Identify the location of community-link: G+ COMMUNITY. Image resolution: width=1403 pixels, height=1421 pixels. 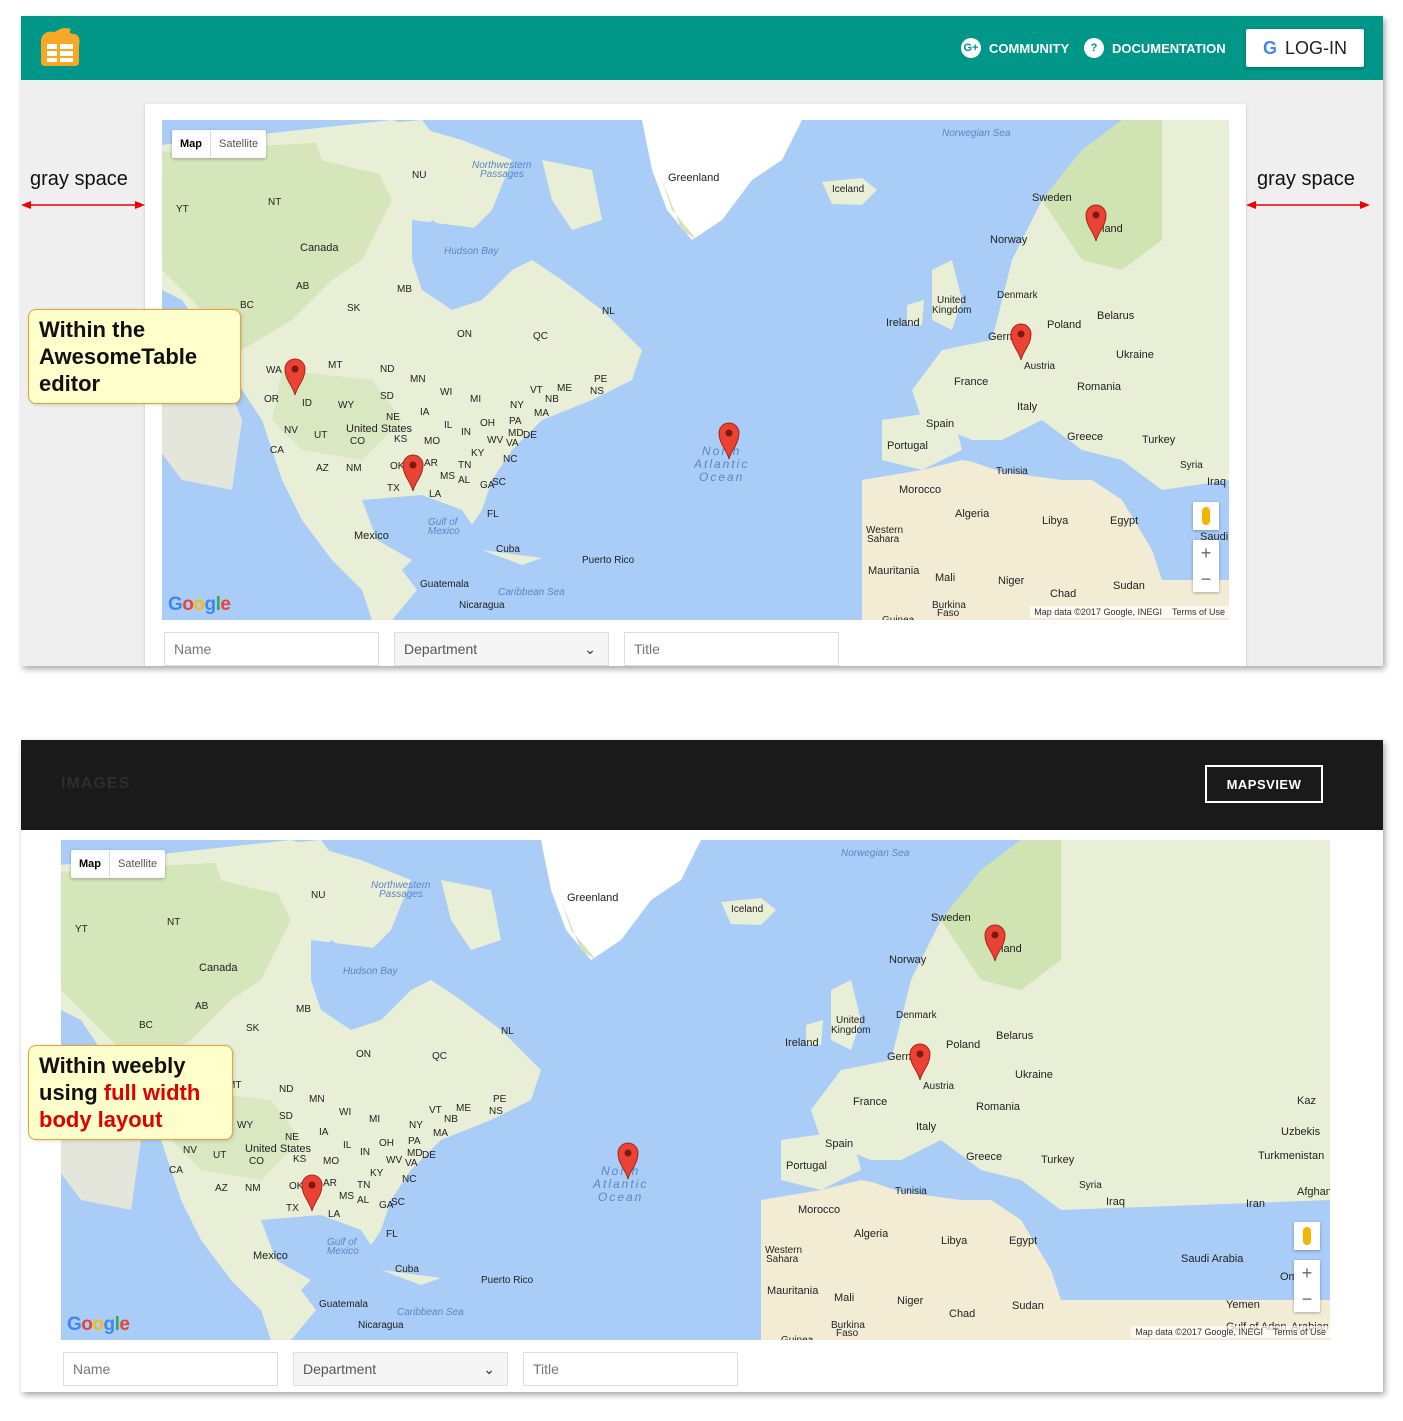
(1015, 48).